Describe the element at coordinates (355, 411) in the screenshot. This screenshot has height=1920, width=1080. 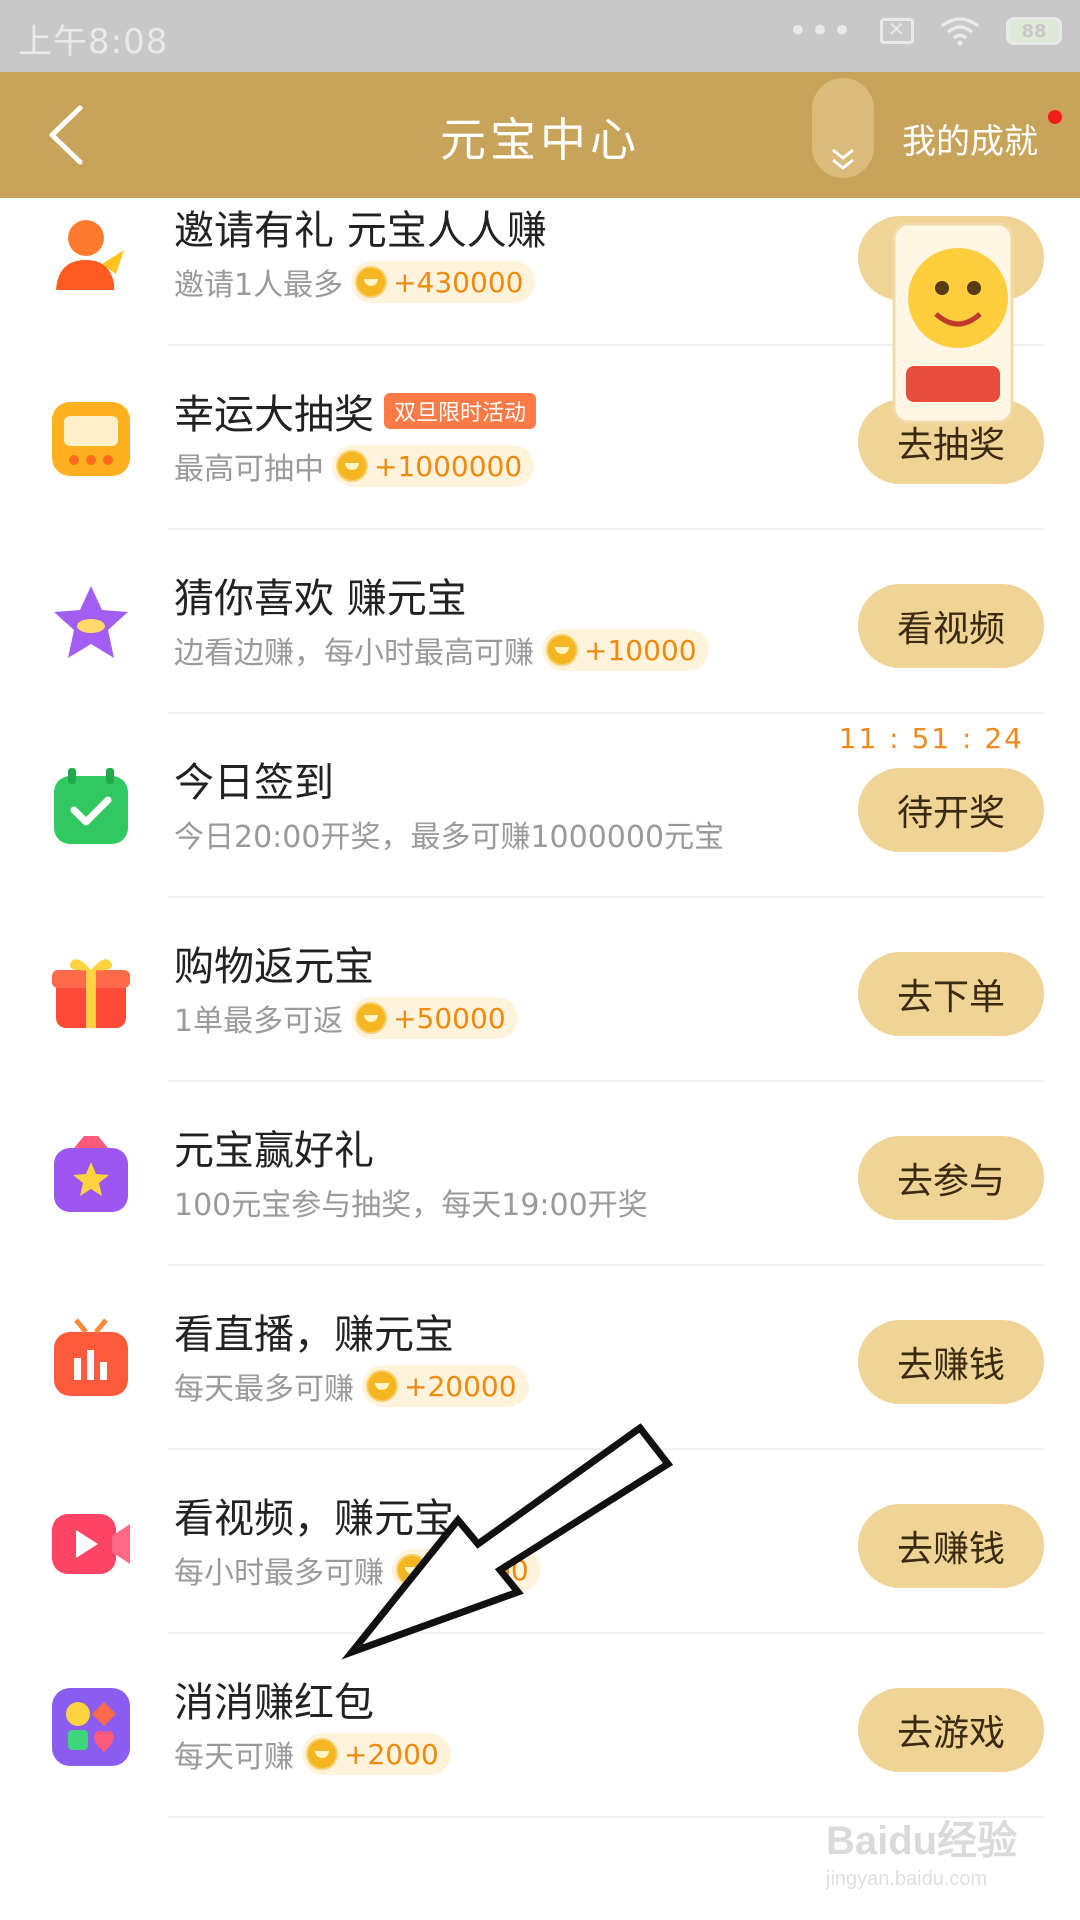
I see `task-title: 幸运大抽奖 双旦限时活动` at that location.